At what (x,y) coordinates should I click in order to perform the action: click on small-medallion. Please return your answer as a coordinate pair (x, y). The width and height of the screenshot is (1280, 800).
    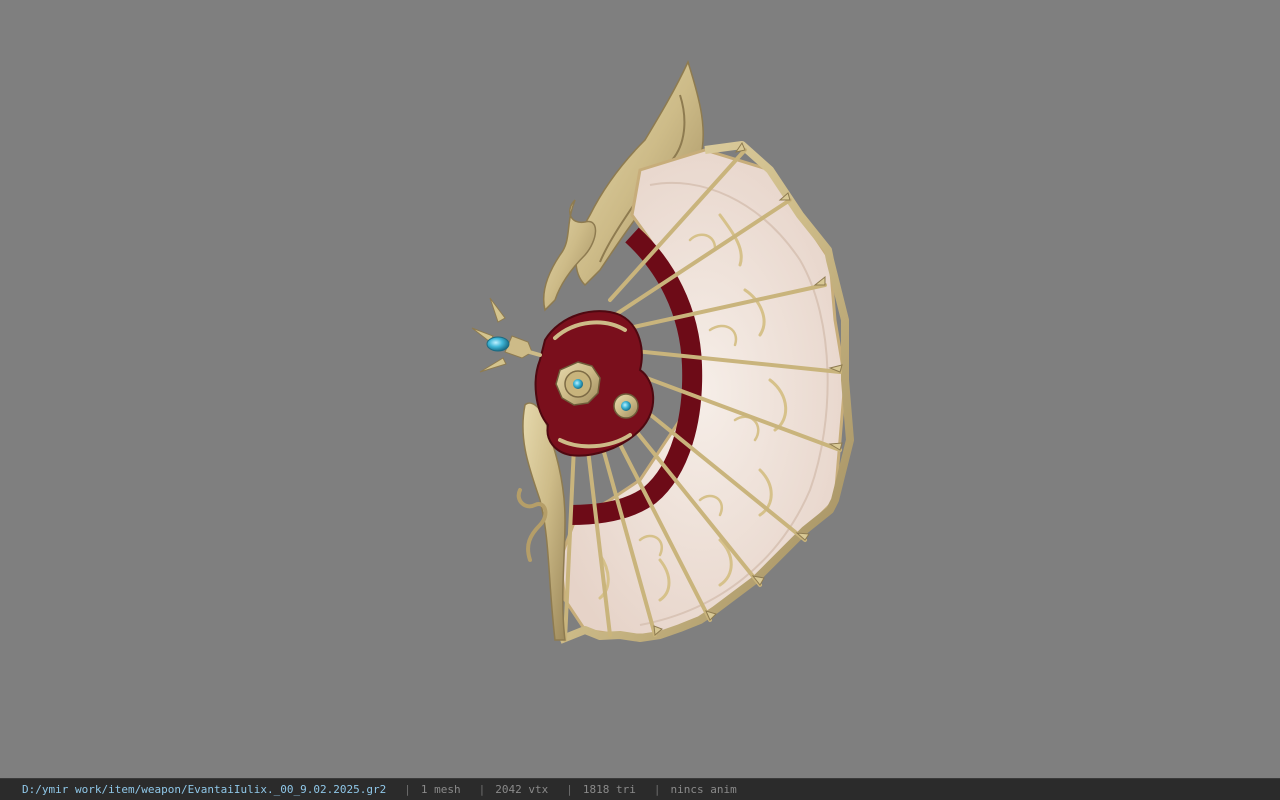
    Looking at the image, I should click on (626, 406).